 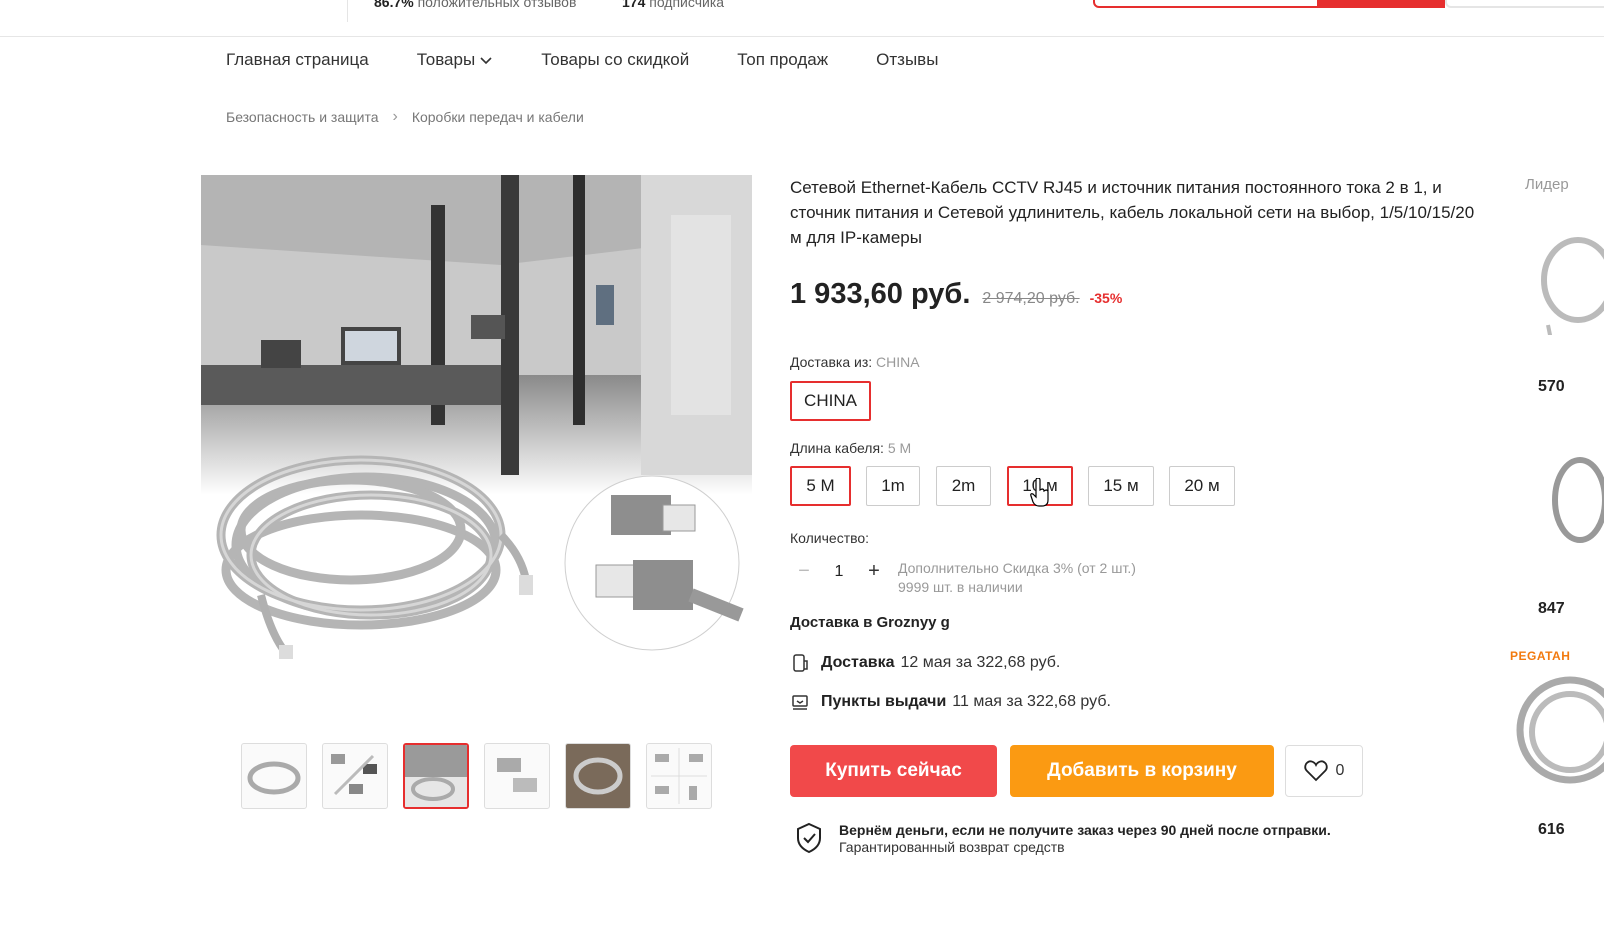 I want to click on old-price: 2 974,20 руб., so click(x=1031, y=298).